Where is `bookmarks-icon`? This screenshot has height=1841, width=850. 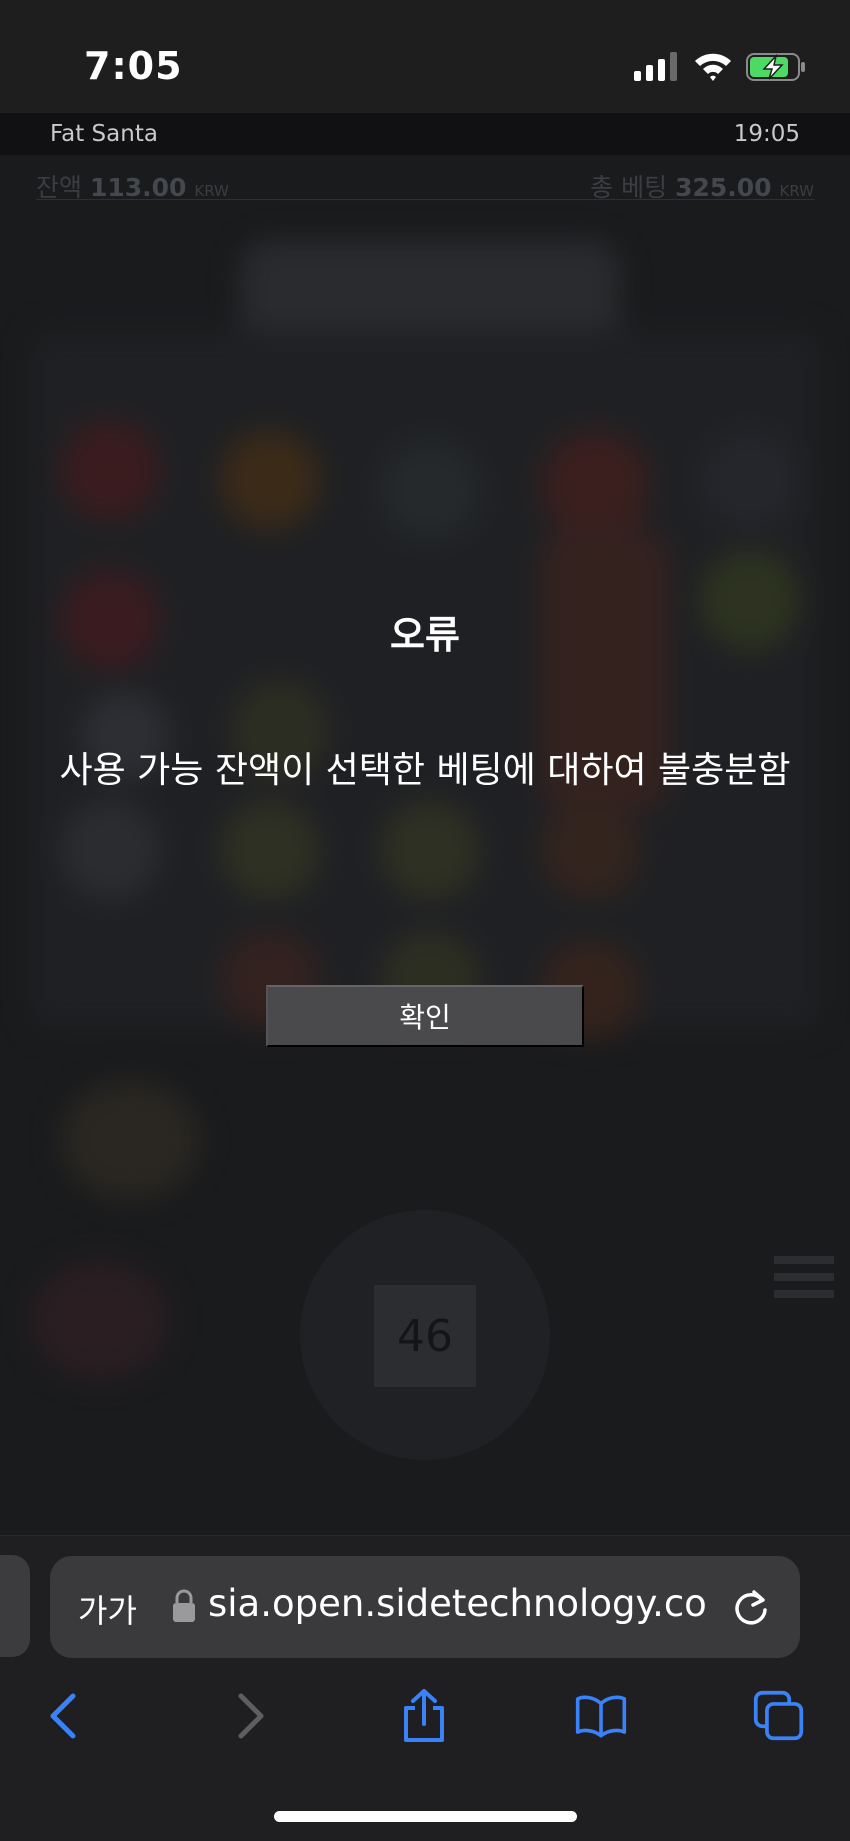 bookmarks-icon is located at coordinates (601, 1716).